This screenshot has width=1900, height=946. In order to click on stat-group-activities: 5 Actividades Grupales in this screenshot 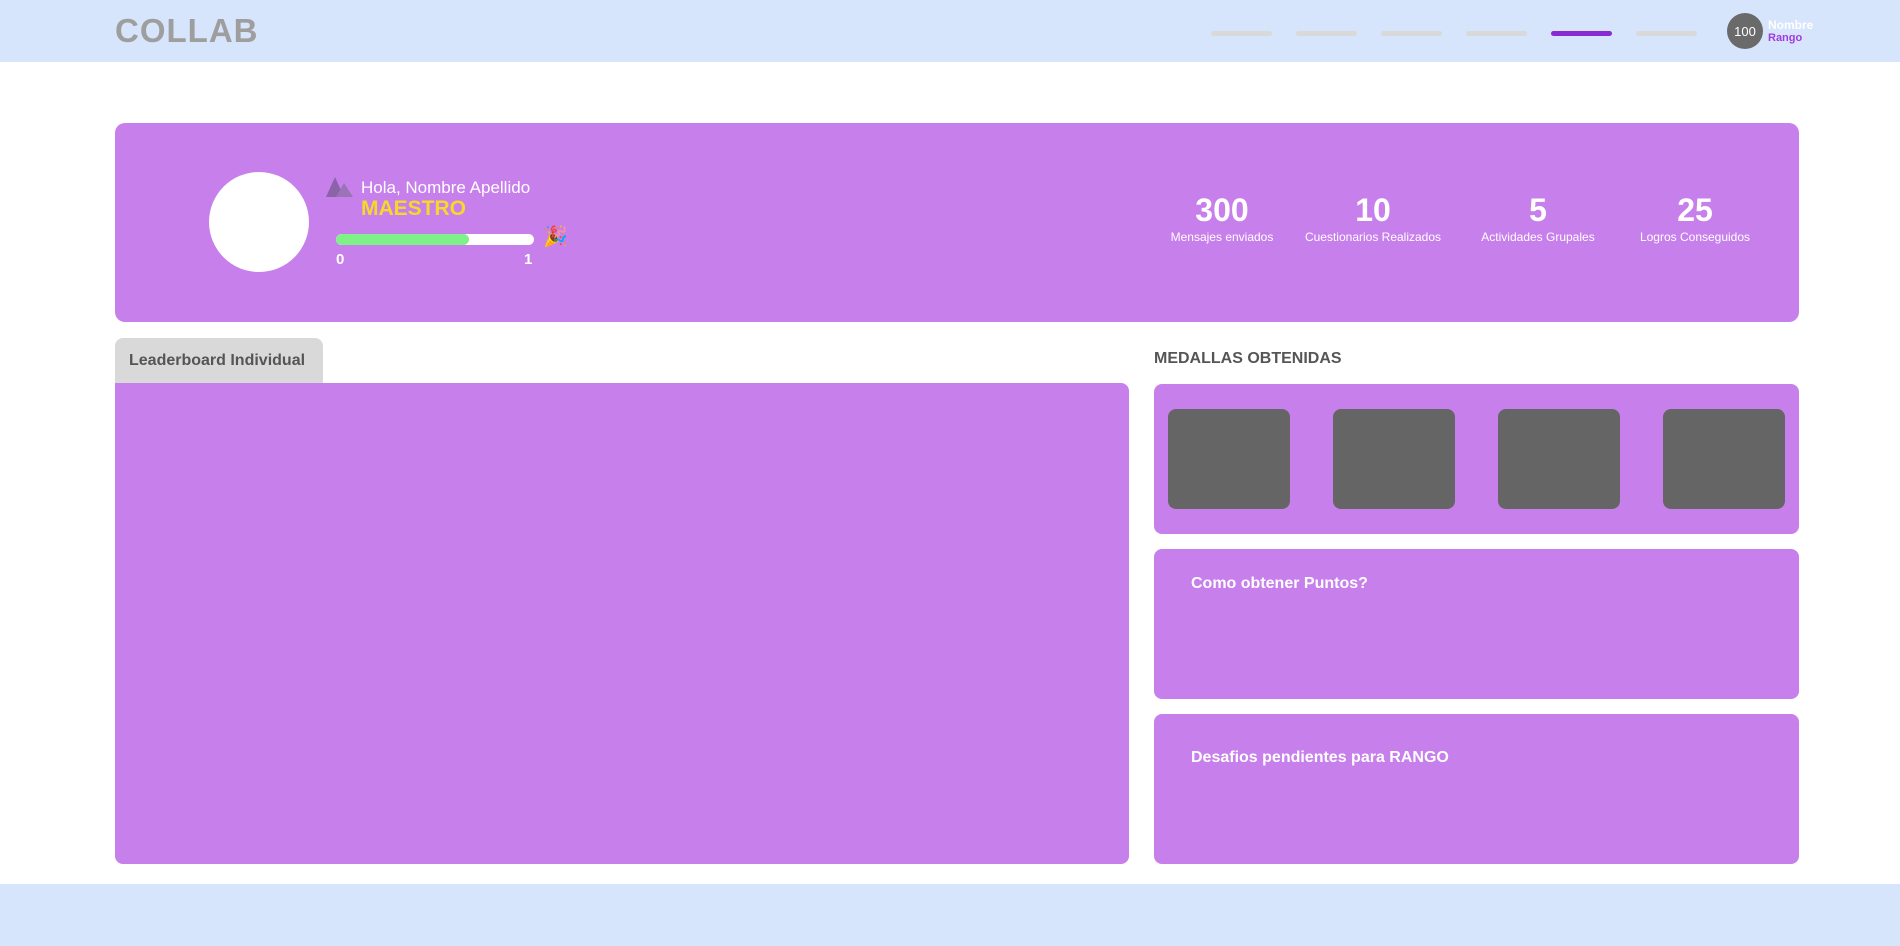, I will do `click(1538, 218)`.